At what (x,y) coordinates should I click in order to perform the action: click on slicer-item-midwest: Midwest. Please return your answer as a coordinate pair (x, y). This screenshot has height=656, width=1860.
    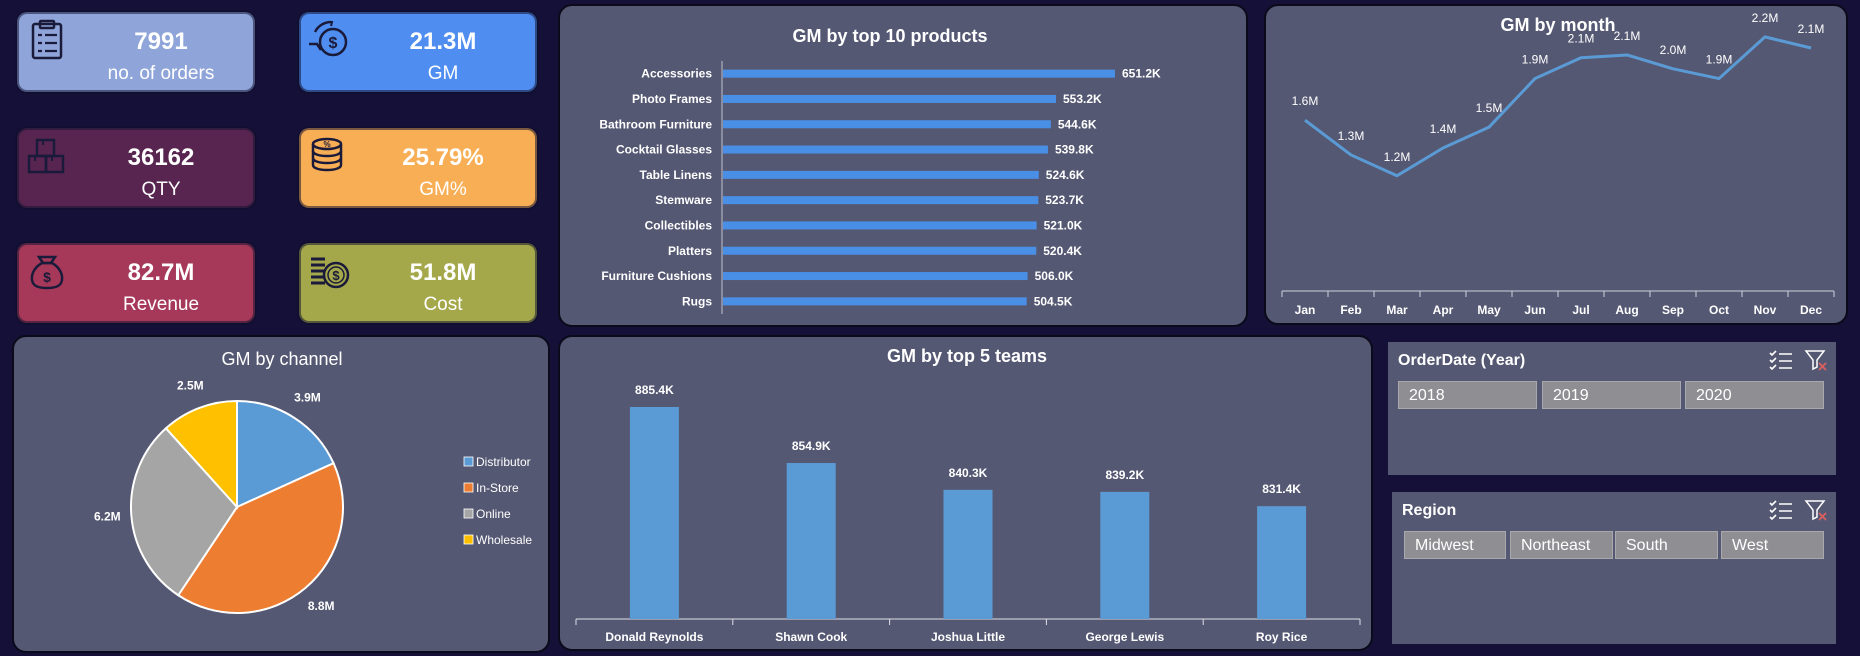
    Looking at the image, I should click on (1455, 545).